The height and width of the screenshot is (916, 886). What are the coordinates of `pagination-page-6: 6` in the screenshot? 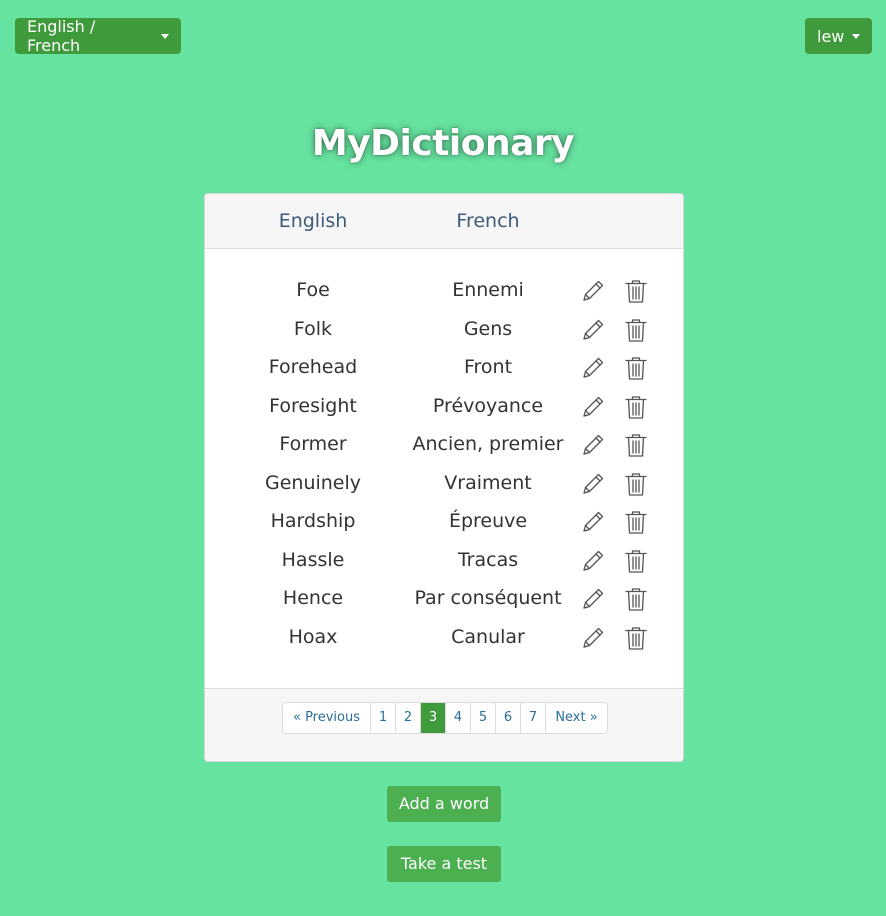 It's located at (508, 718).